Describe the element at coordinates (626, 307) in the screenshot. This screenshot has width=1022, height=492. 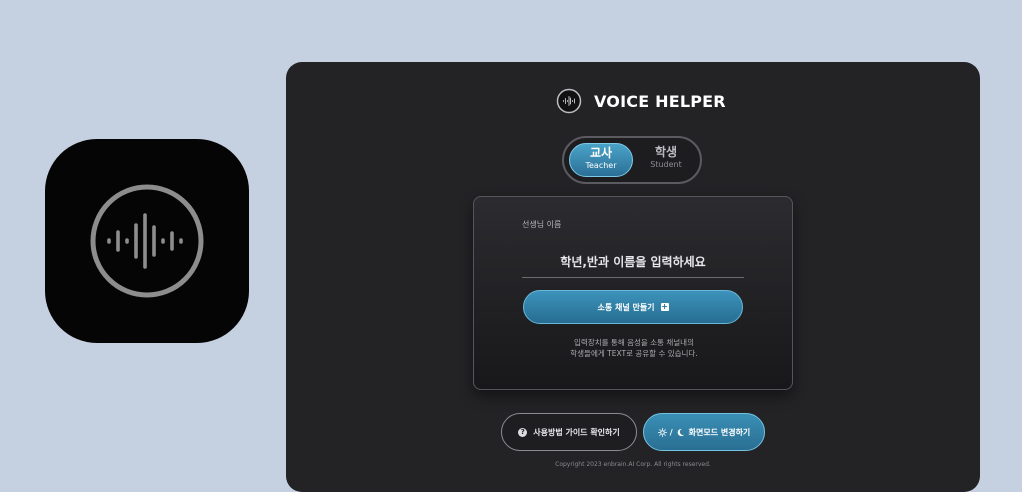
I see `create-channel-label: 소통 채널 만들기` at that location.